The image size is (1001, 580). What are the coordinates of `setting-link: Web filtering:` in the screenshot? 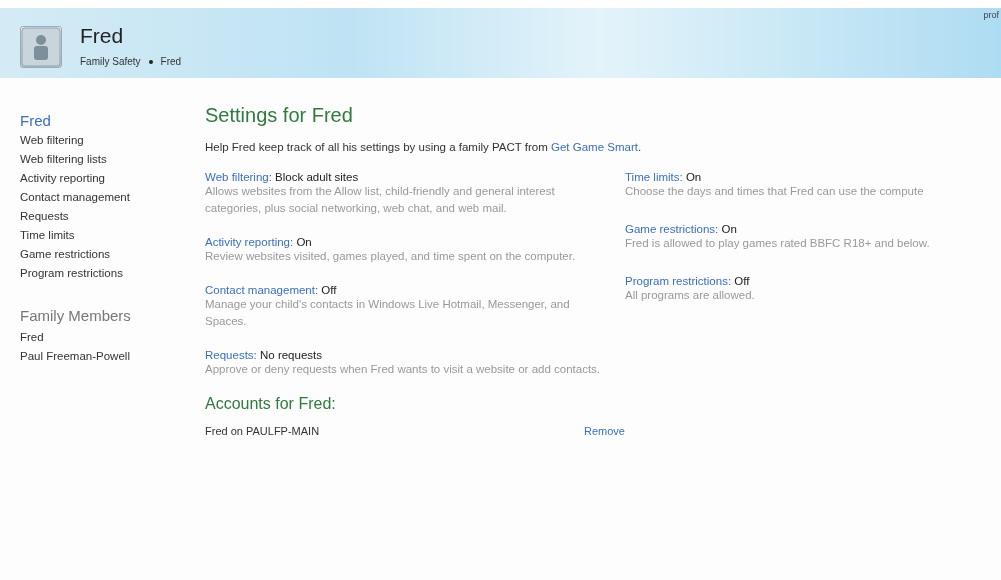 It's located at (238, 177).